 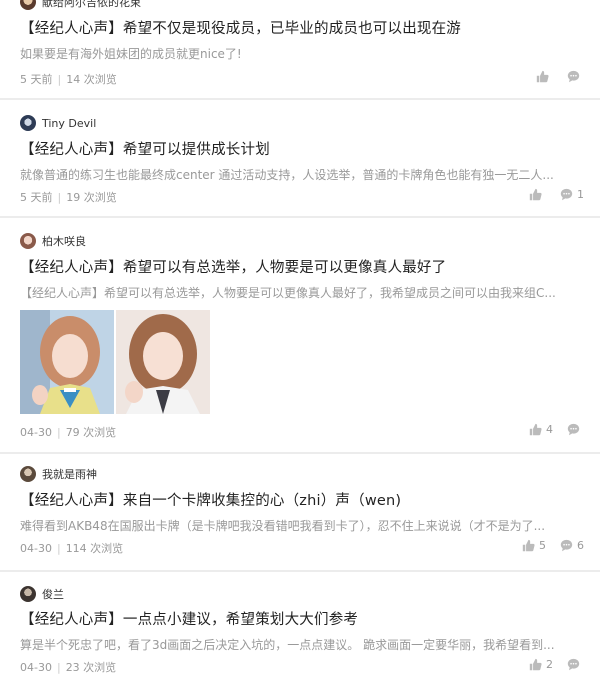 What do you see at coordinates (69, 474) in the screenshot?
I see `author-name: 我就是雨神` at bounding box center [69, 474].